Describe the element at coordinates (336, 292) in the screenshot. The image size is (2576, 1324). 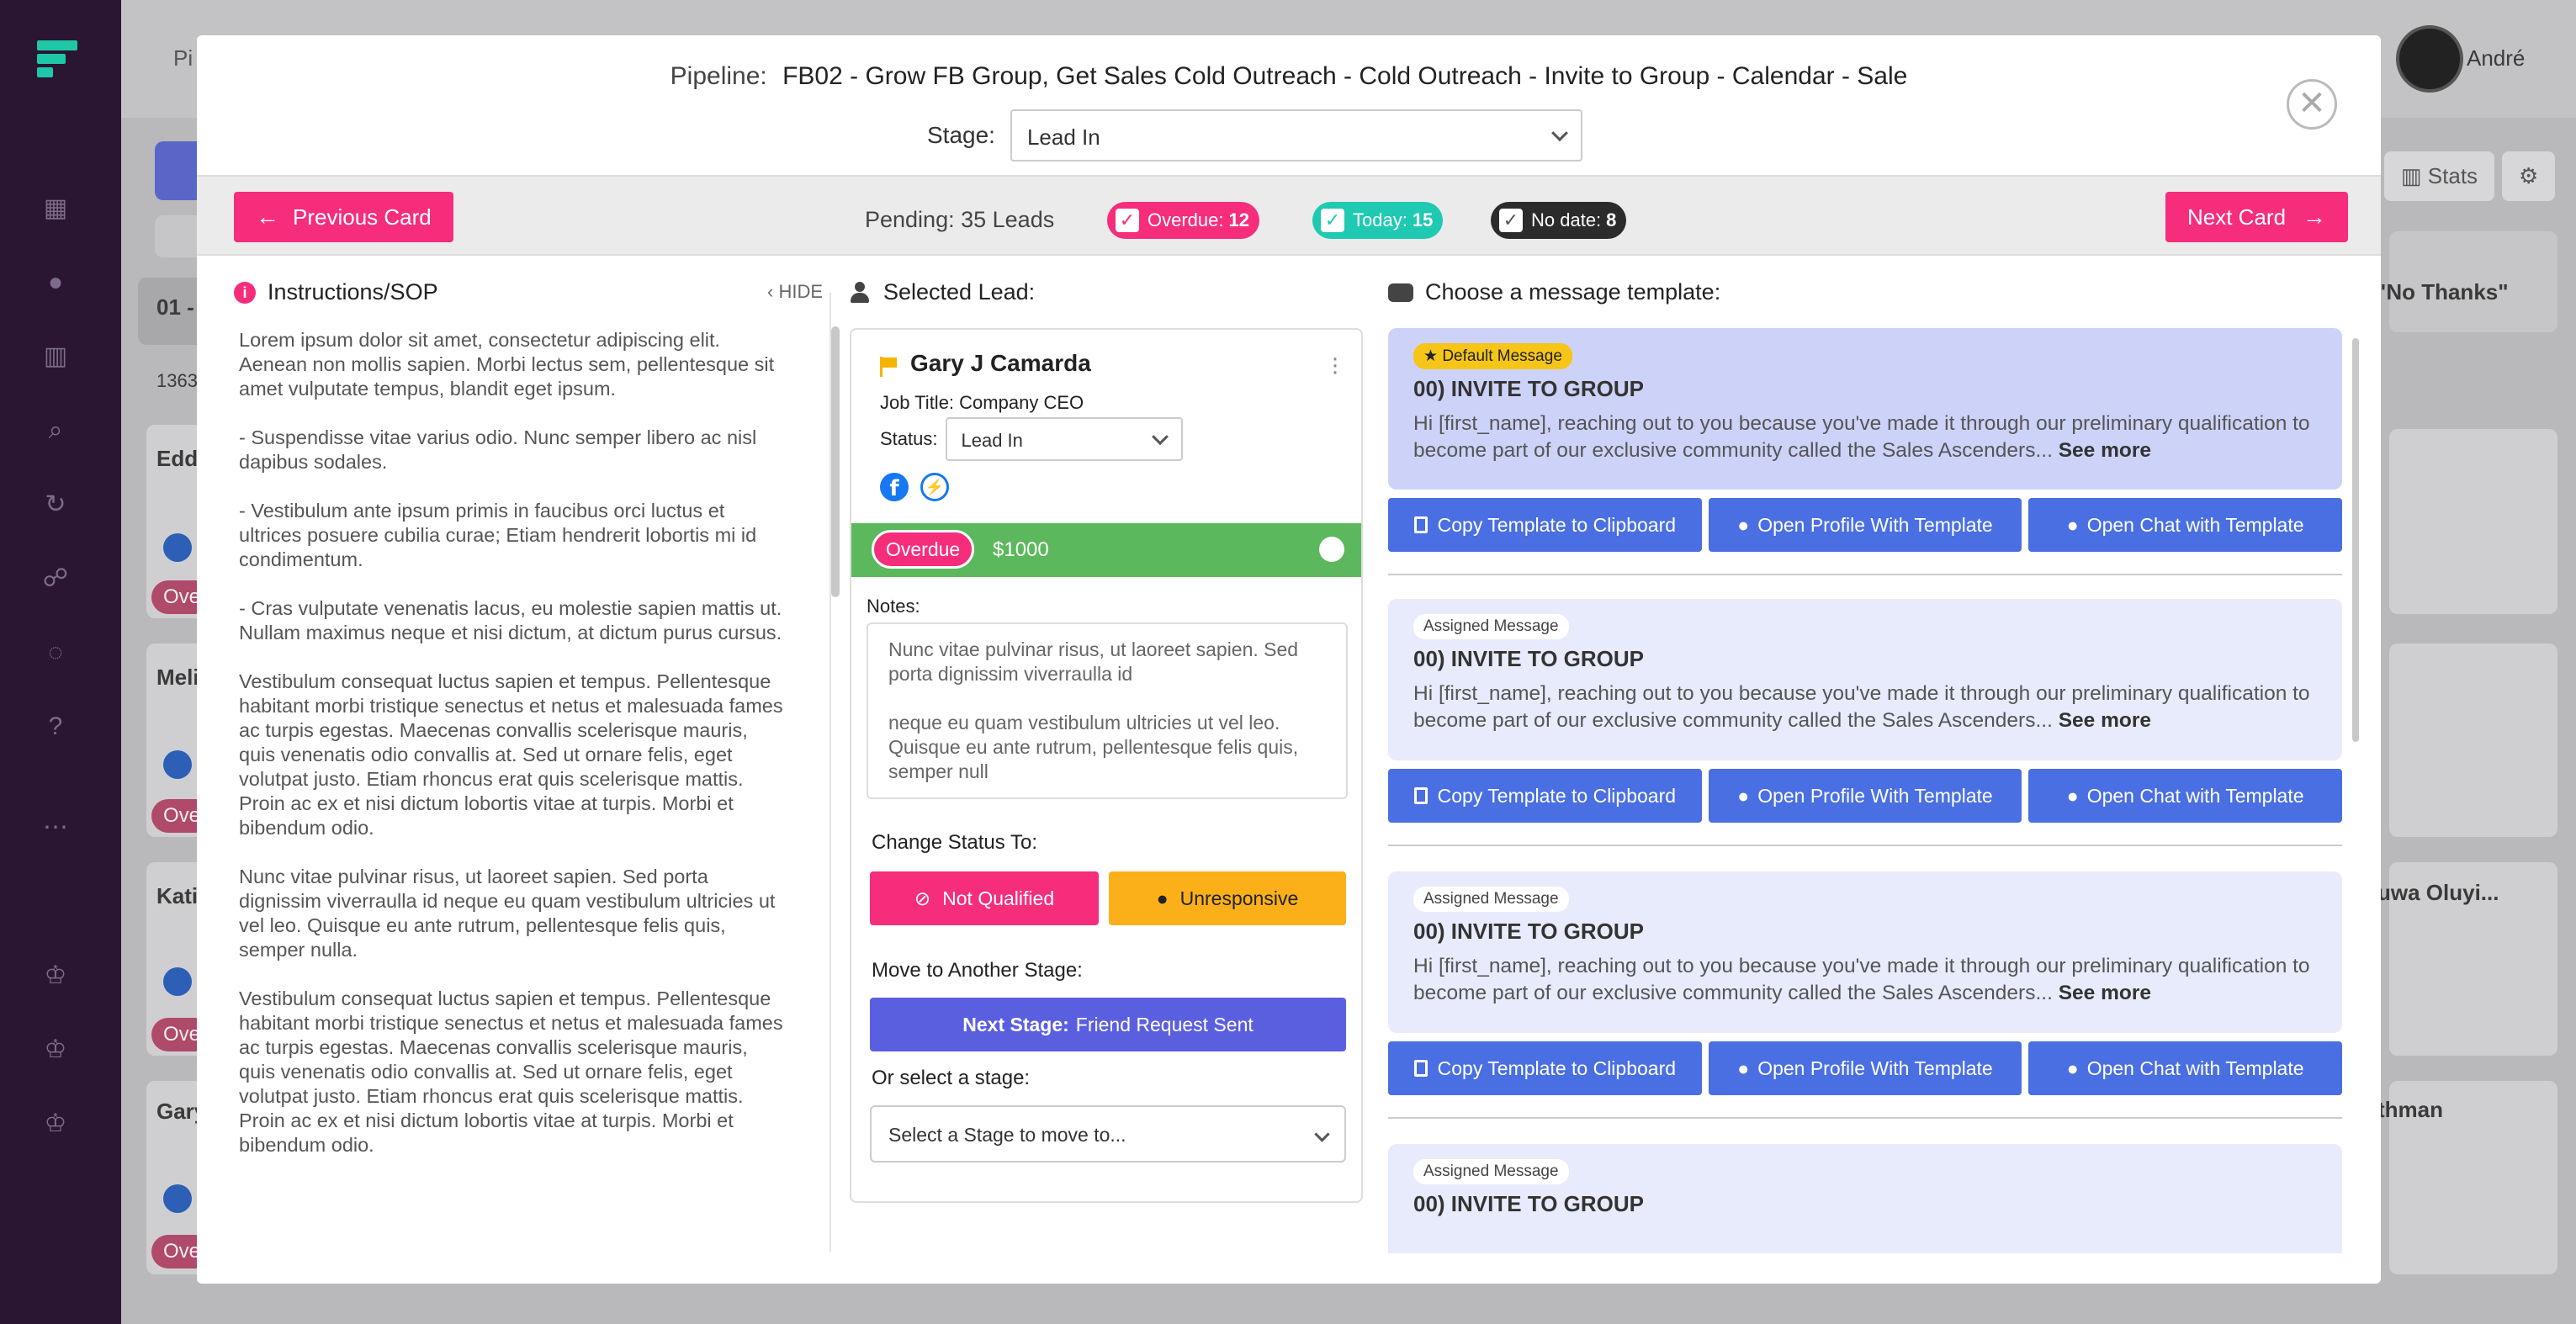
I see `instructions-header: i Instructions/SOP` at that location.